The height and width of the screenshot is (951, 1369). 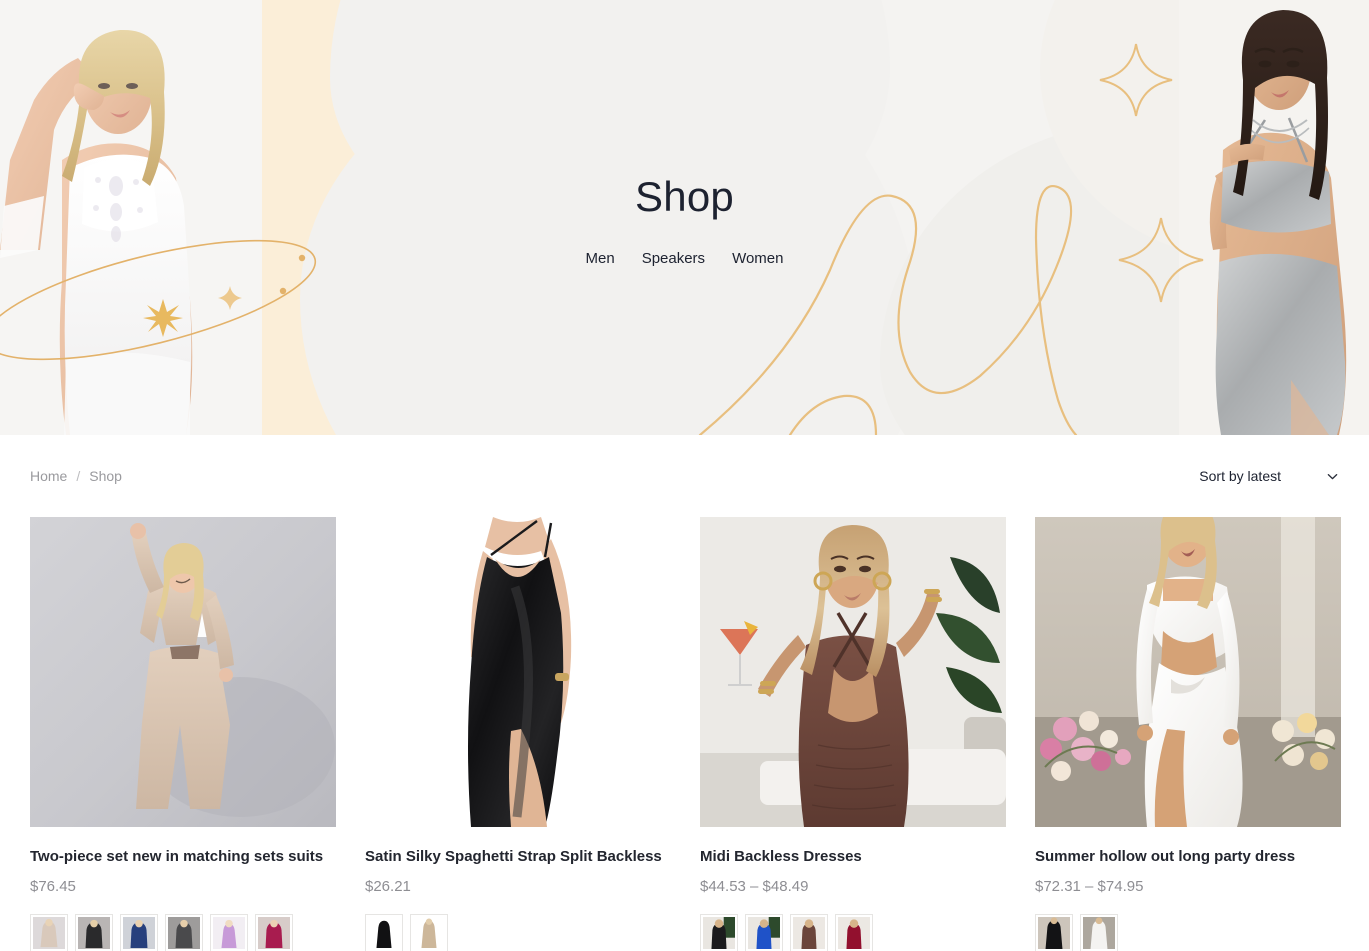 I want to click on product-card: Midi Backless Dresses $44.53 – $48.49, so click(x=853, y=734).